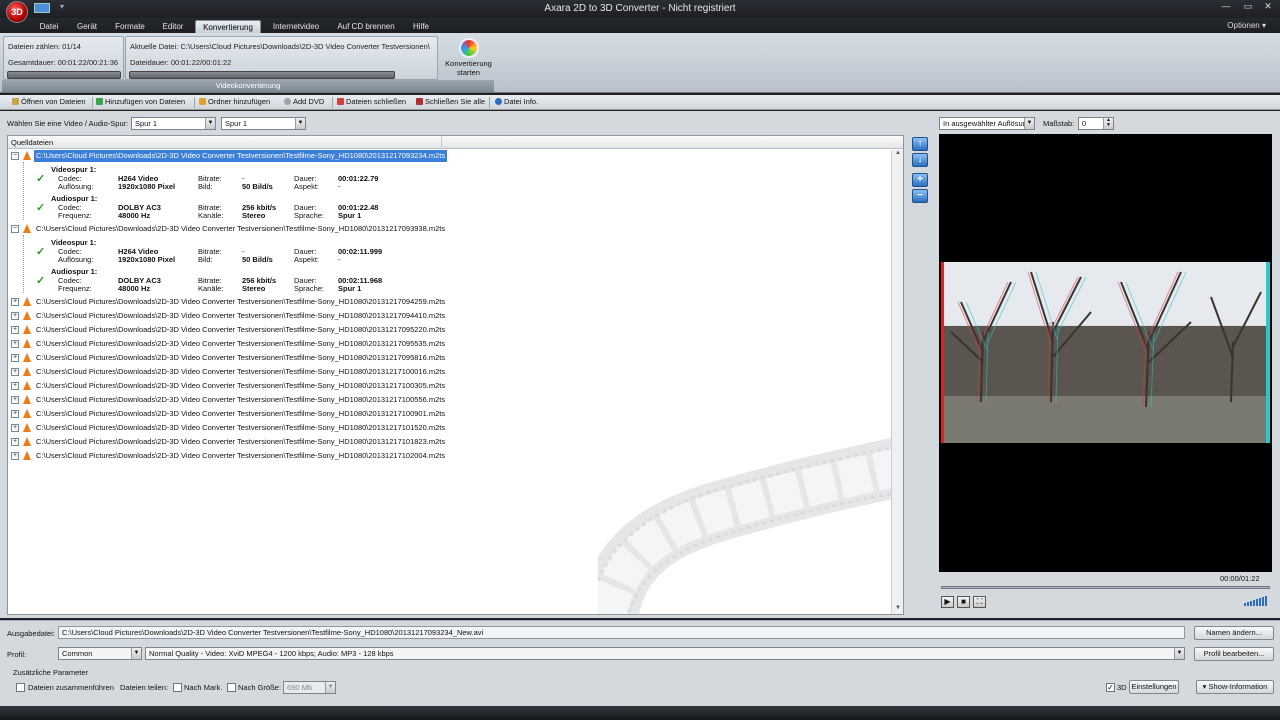 This screenshot has height=720, width=1280. Describe the element at coordinates (177, 687) in the screenshot. I see `split-by-mark-checkbox` at that location.